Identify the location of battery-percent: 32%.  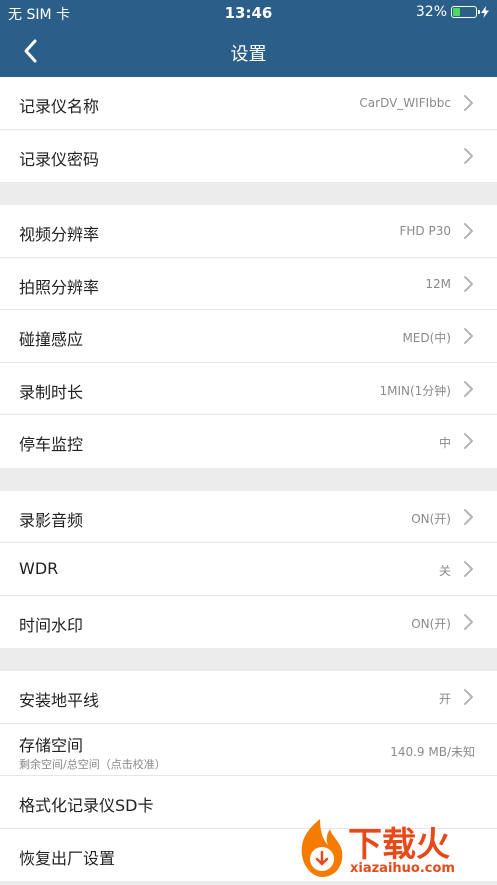
(431, 12).